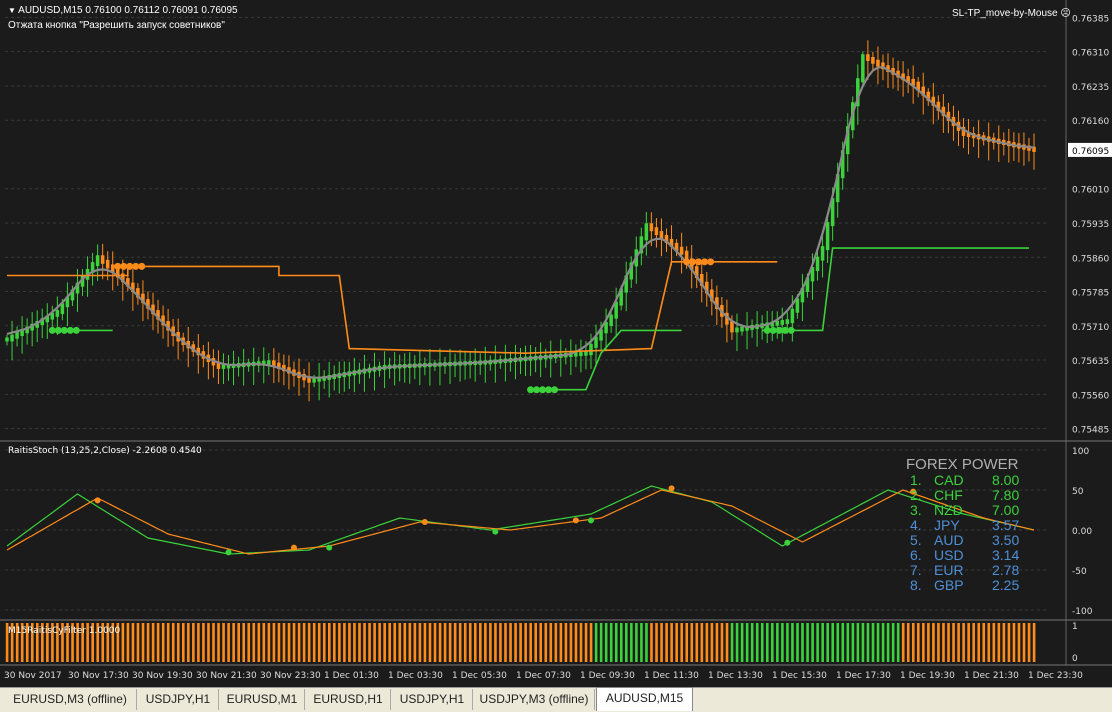 This screenshot has width=1112, height=712. Describe the element at coordinates (644, 699) in the screenshot. I see `chart-tab: AUDUSD,M15` at that location.